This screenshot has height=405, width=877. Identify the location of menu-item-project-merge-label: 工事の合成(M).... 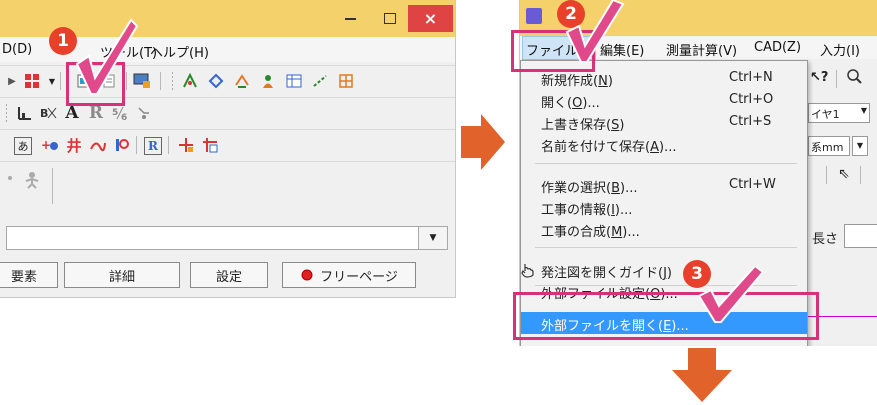
(590, 230).